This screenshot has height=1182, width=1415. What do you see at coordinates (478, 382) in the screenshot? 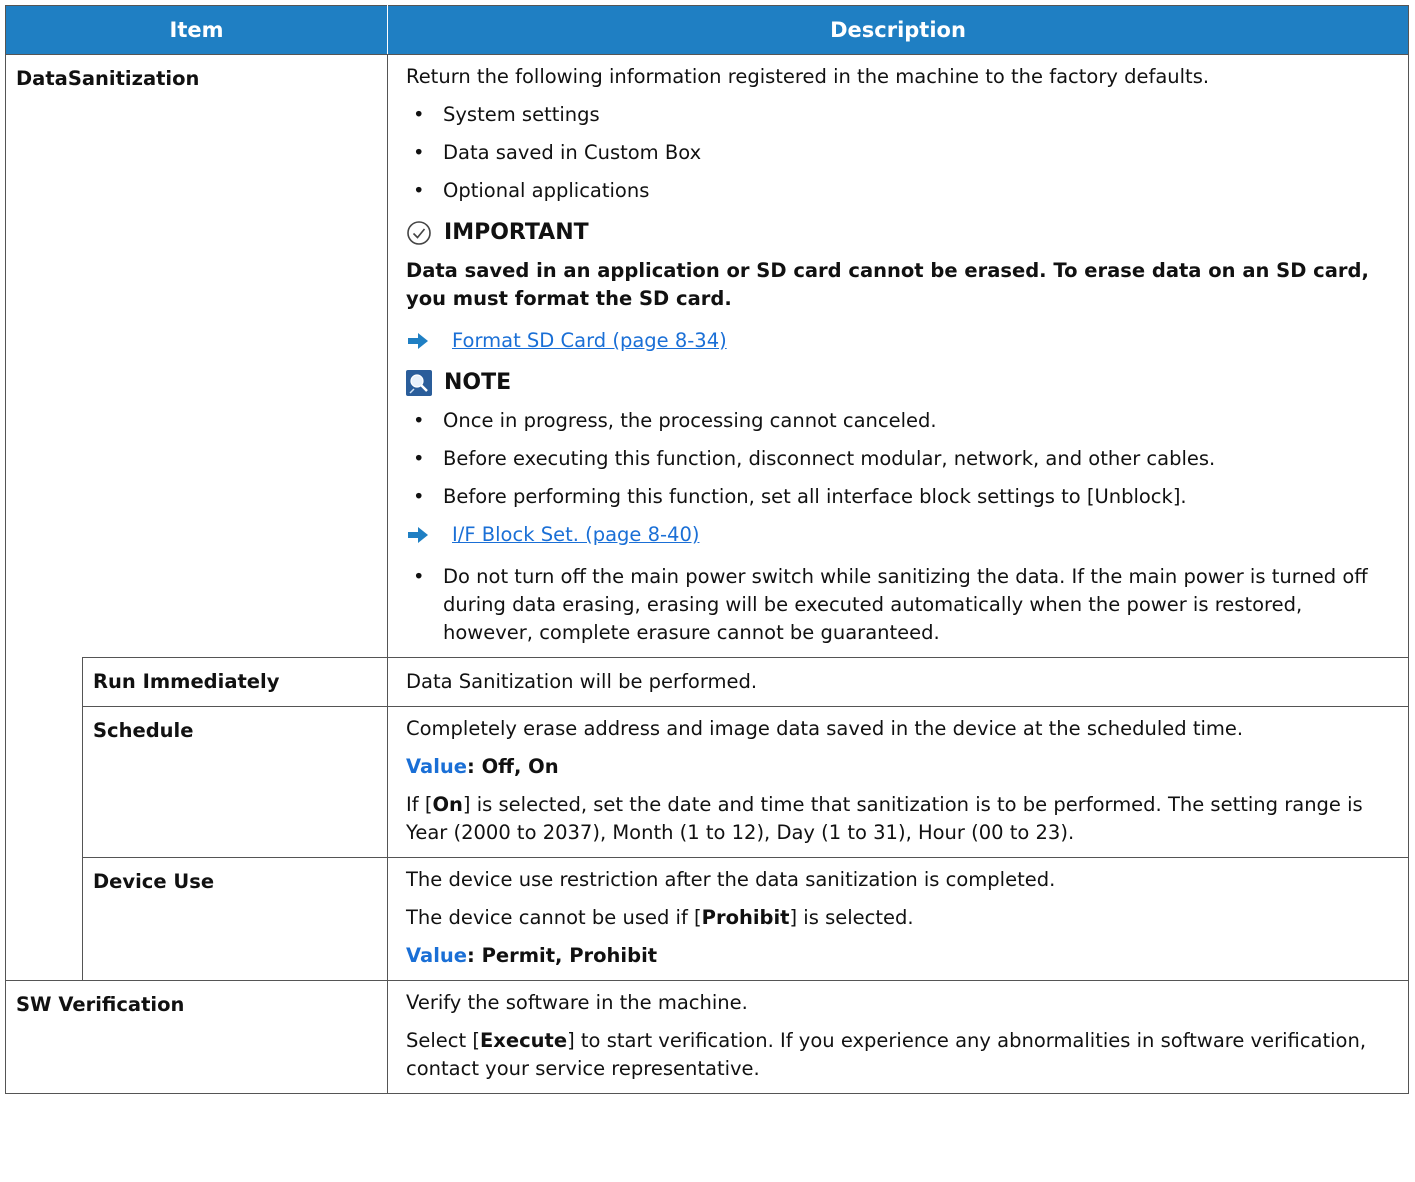
I see `note-title: NOTE` at bounding box center [478, 382].